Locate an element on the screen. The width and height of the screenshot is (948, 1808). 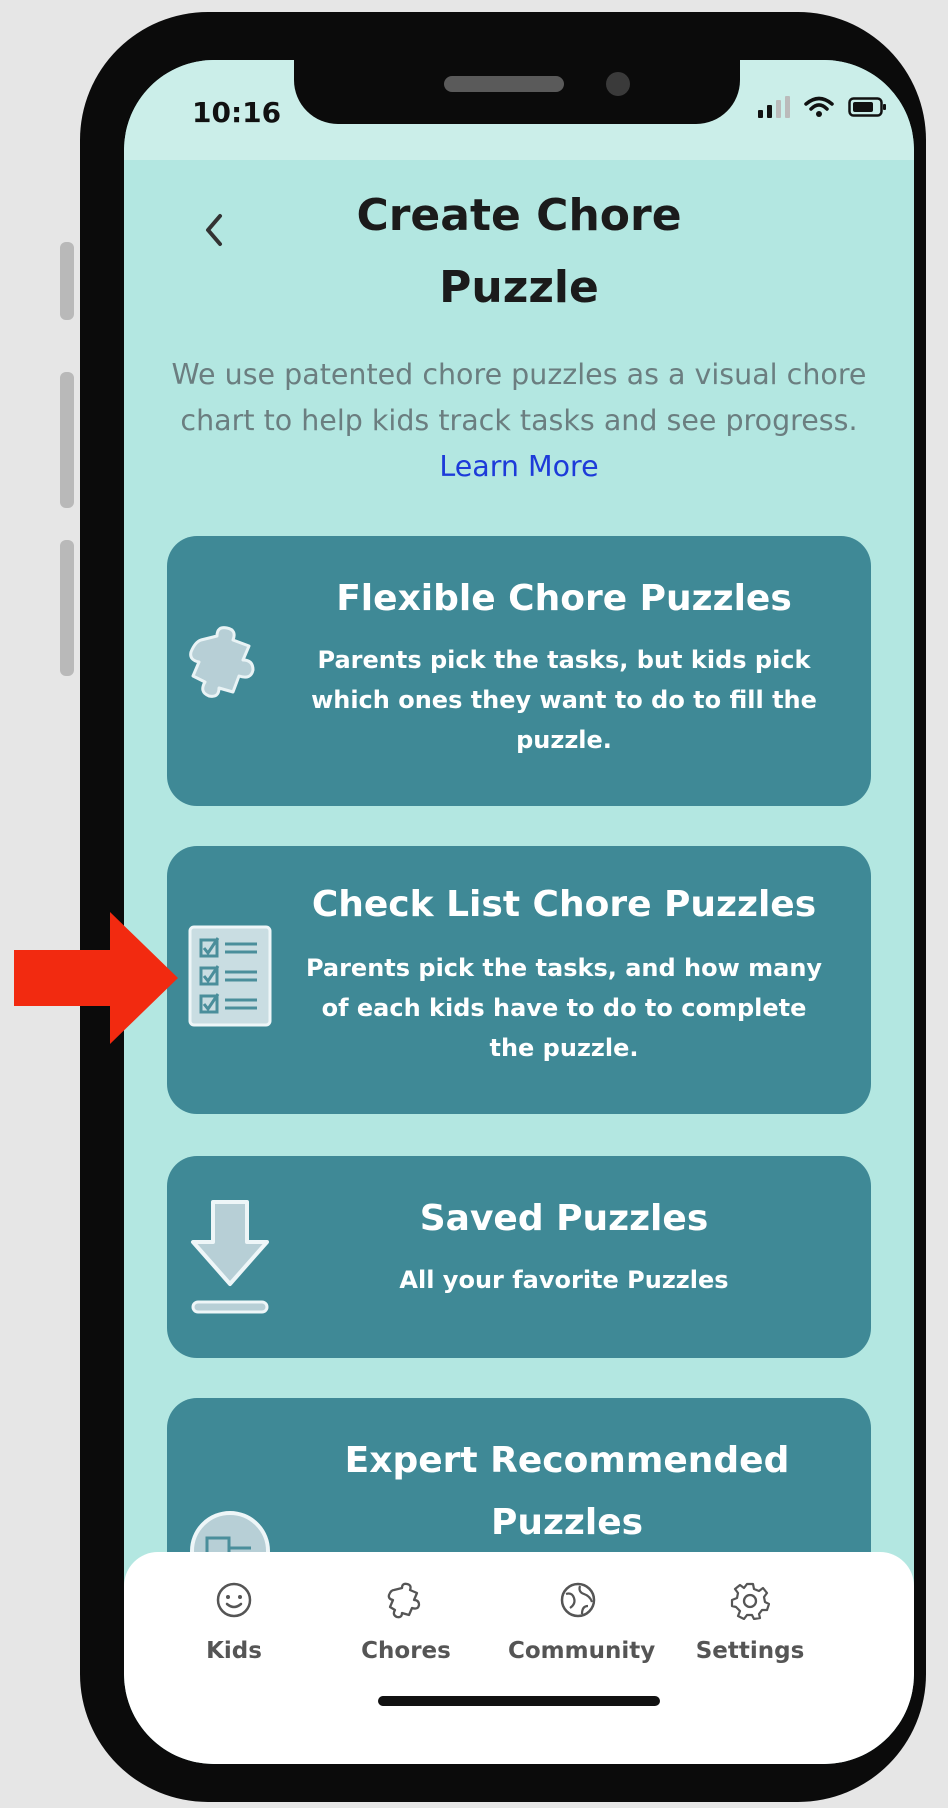
tab-kids: Kids is located at coordinates (234, 1622).